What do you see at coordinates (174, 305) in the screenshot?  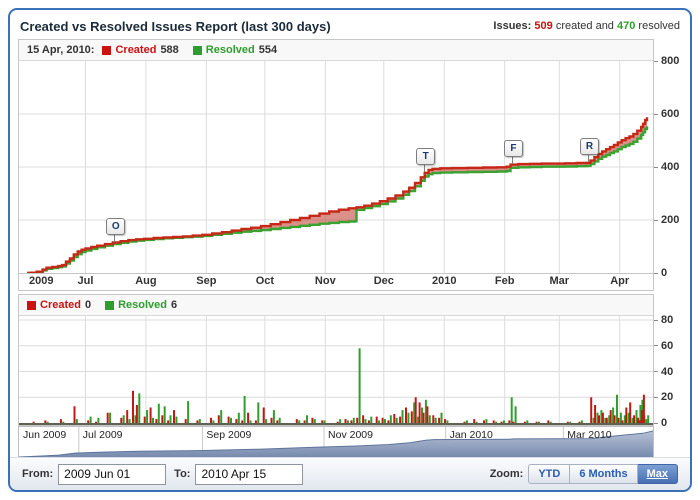 I see `resolved-value: 6` at bounding box center [174, 305].